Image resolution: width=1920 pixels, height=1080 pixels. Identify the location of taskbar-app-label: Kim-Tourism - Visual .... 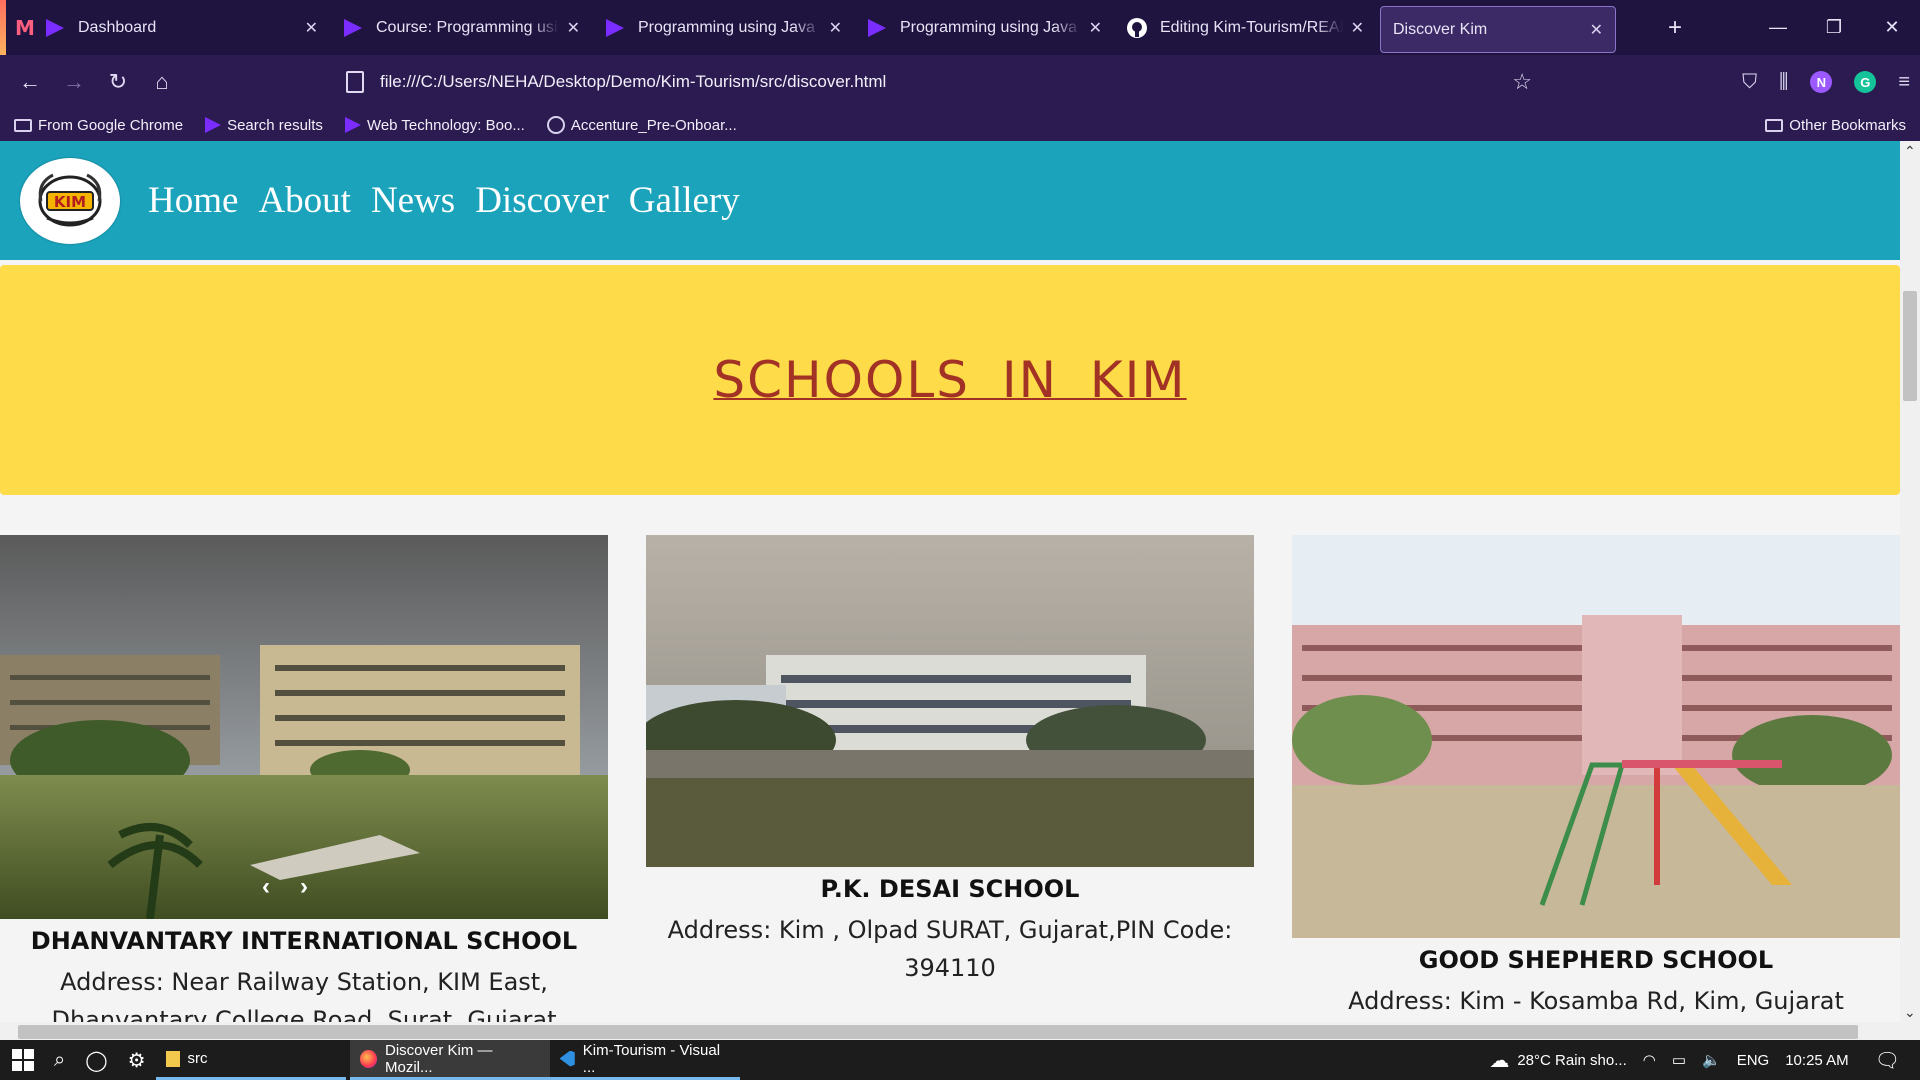
(651, 1058).